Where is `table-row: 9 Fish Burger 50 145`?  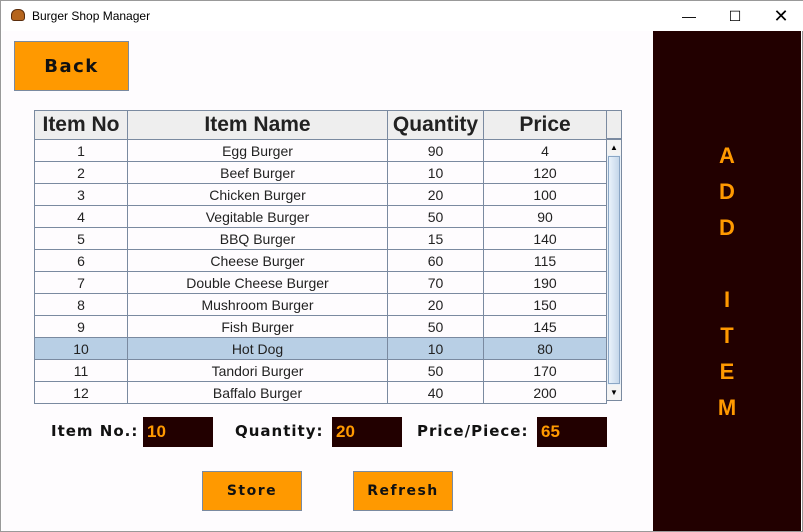
table-row: 9 Fish Burger 50 145 is located at coordinates (320, 326).